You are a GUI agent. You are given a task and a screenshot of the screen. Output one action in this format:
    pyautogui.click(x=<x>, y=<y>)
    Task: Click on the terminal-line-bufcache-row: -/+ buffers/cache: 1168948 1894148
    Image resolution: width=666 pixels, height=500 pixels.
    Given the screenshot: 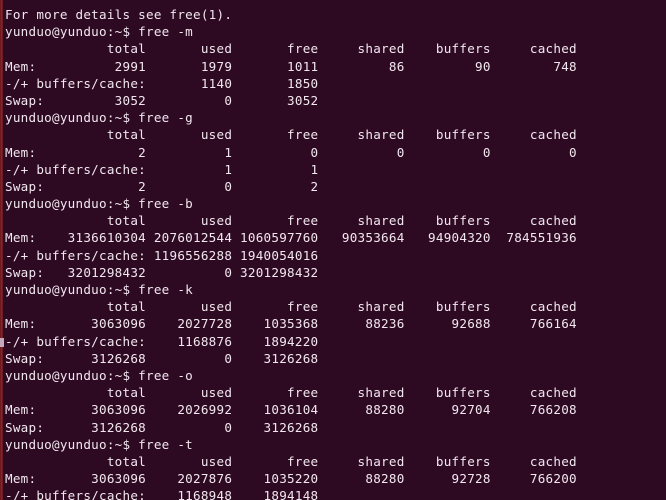 What is the action you would take?
    pyautogui.click(x=162, y=494)
    